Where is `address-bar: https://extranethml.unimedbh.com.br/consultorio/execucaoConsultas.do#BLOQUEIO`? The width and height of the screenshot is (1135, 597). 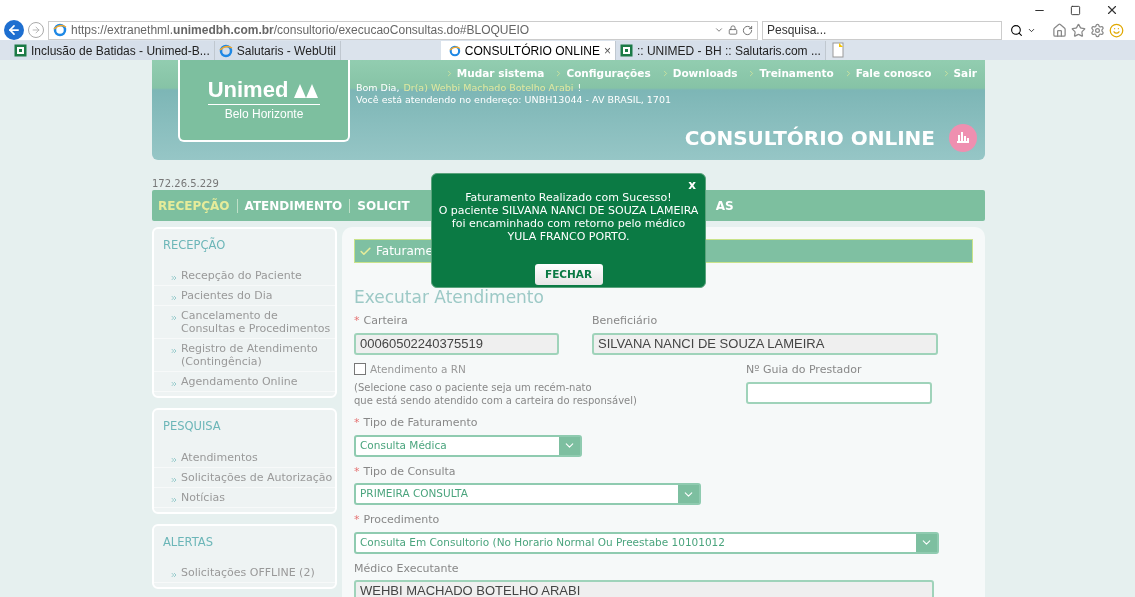 address-bar: https://extranethml.unimedbh.com.br/consultorio/execucaoConsultas.do#BLOQUEIO is located at coordinates (403, 30).